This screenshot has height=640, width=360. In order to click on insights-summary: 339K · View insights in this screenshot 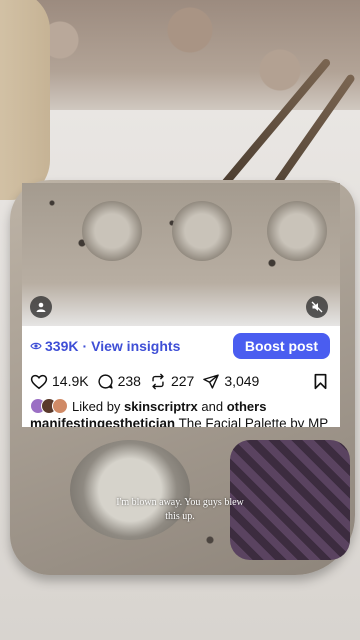, I will do `click(105, 346)`.